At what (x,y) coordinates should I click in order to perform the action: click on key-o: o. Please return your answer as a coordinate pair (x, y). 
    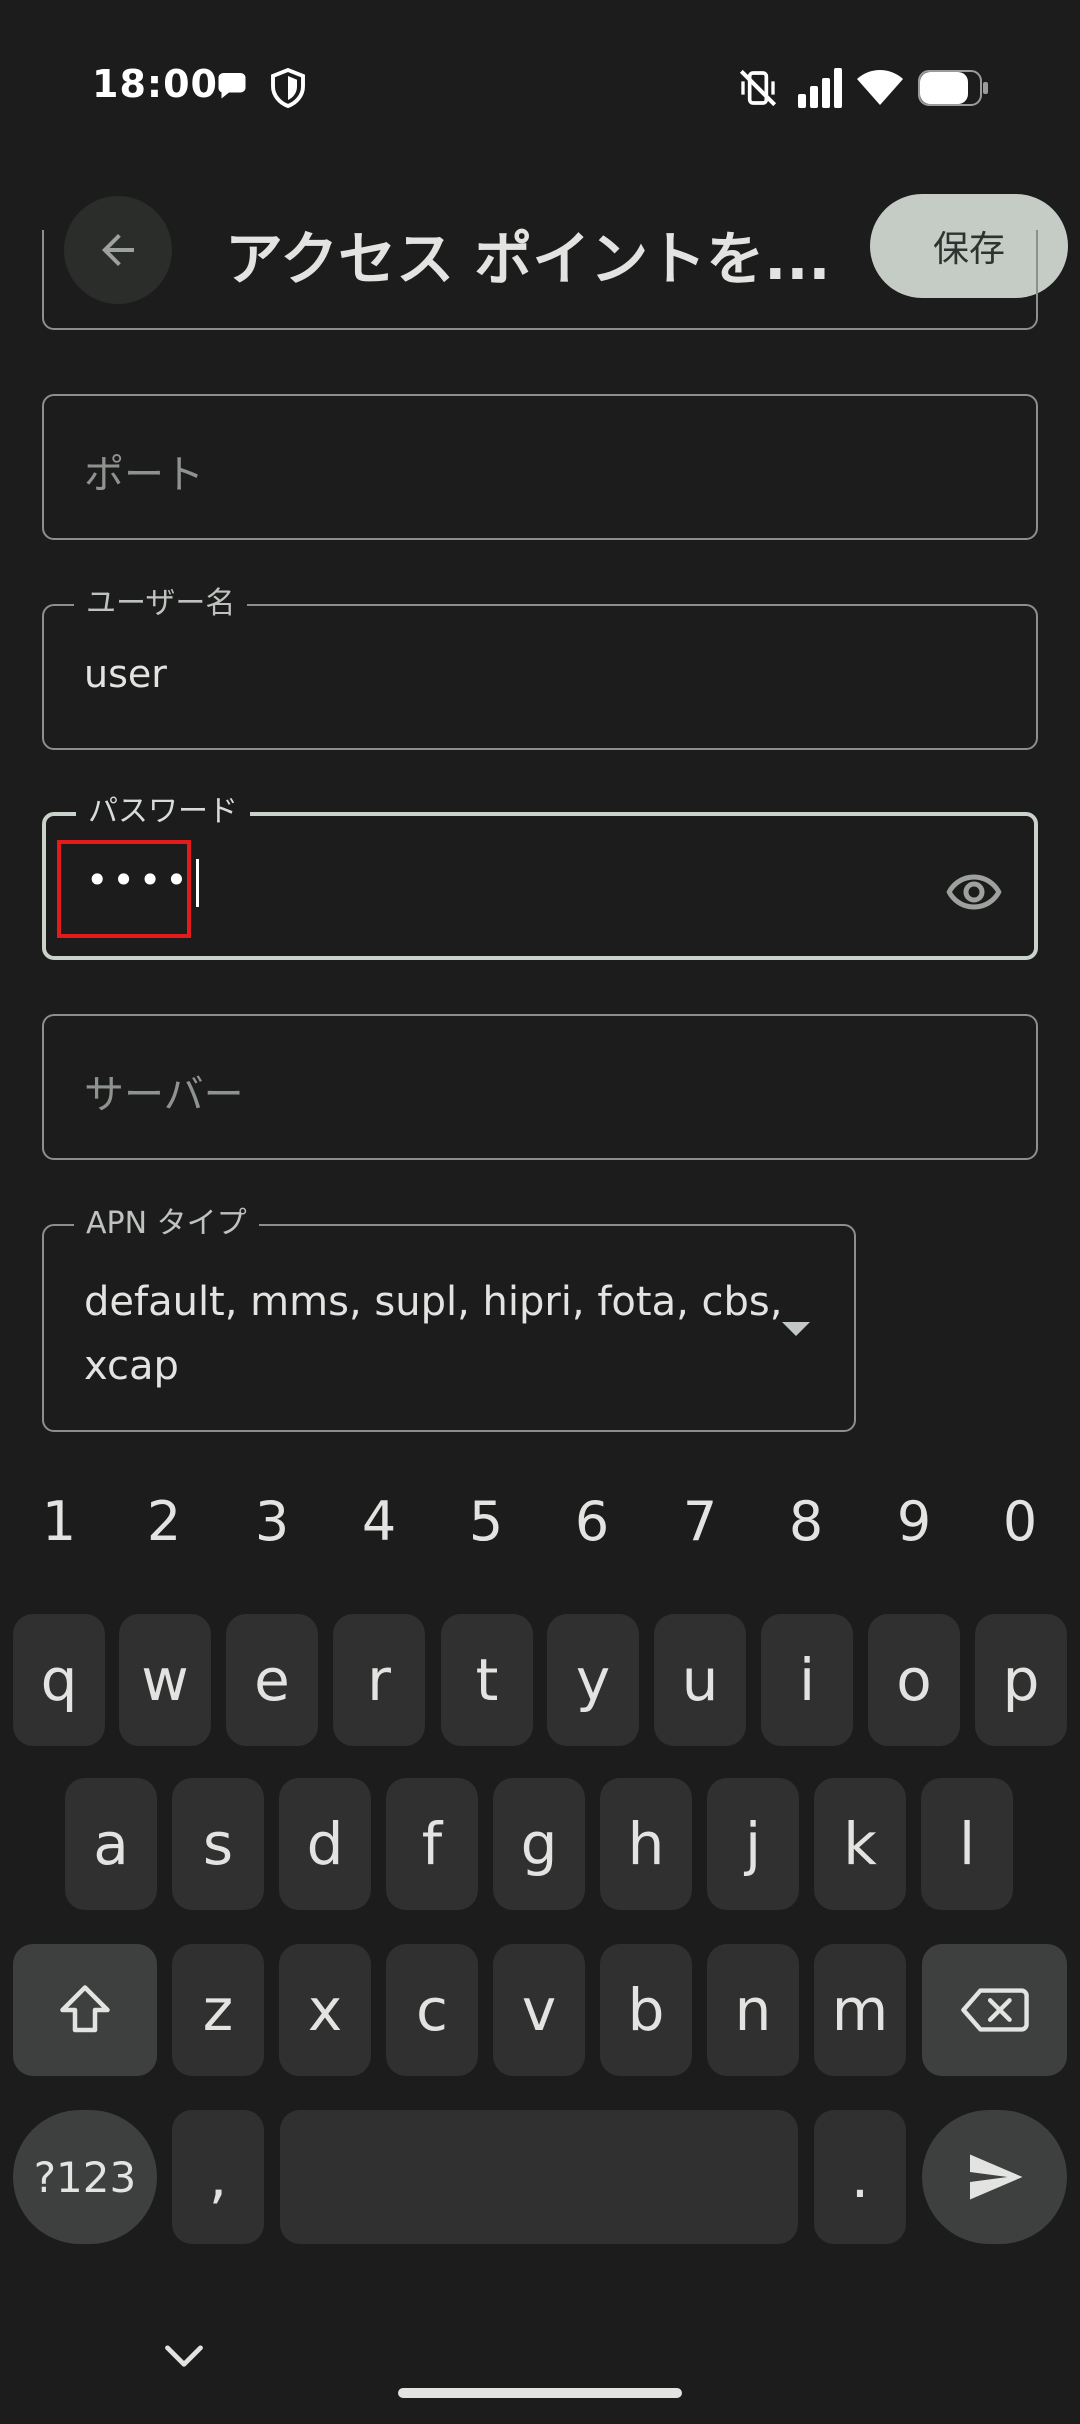
    Looking at the image, I should click on (914, 1680).